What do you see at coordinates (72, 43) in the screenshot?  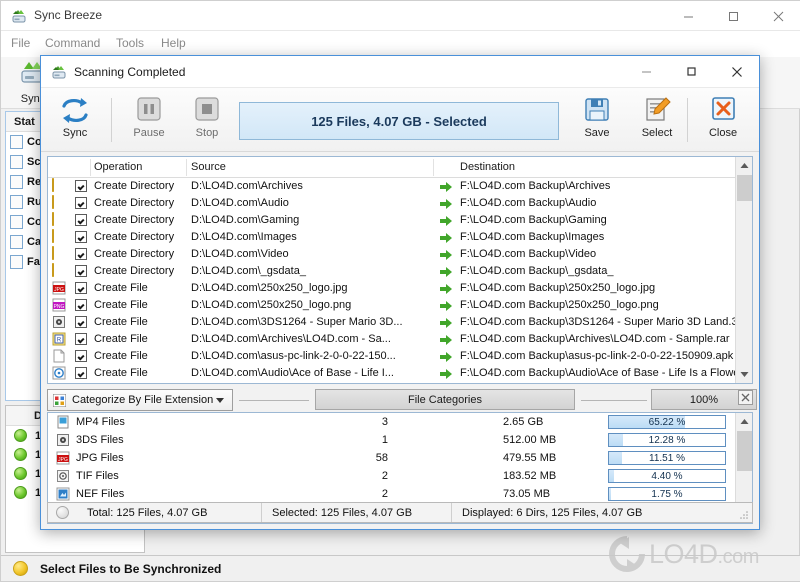 I see `menu-item-command: Command` at bounding box center [72, 43].